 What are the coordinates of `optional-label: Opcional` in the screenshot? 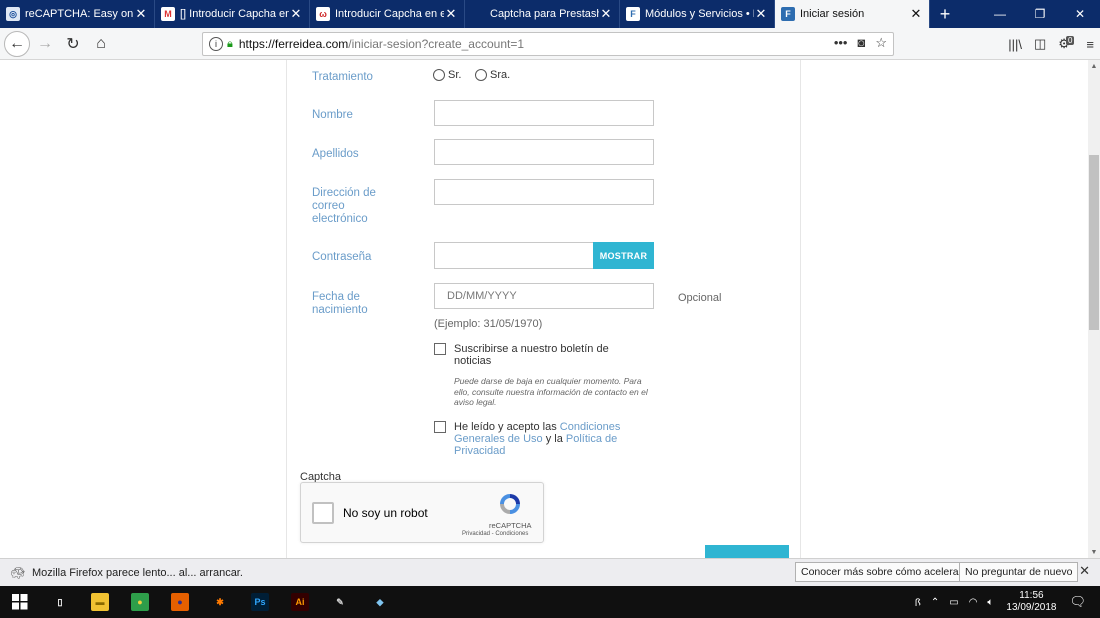 It's located at (700, 298).